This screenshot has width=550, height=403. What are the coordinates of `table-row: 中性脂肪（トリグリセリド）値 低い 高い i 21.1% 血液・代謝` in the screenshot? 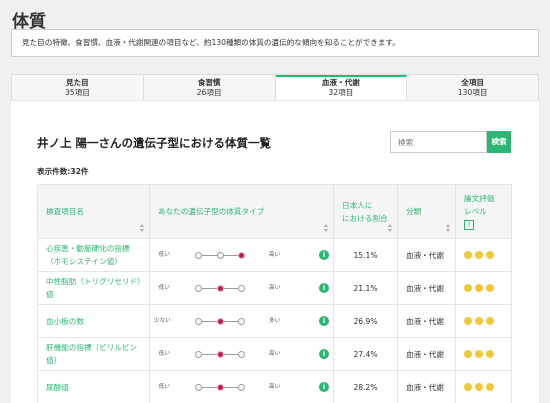 It's located at (274, 288).